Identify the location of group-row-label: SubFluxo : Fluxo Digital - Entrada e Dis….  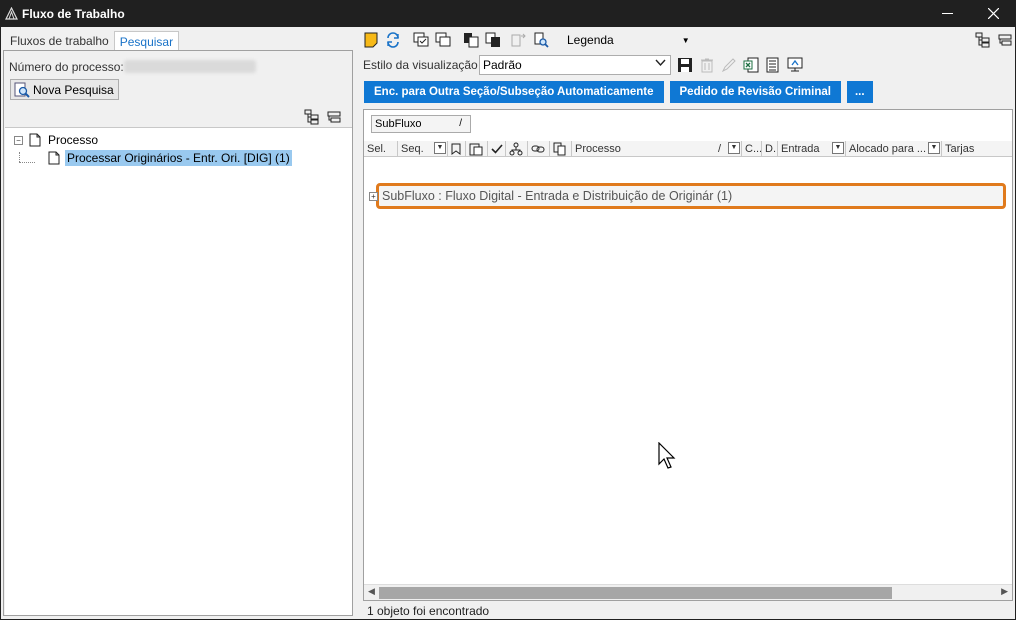
(557, 196).